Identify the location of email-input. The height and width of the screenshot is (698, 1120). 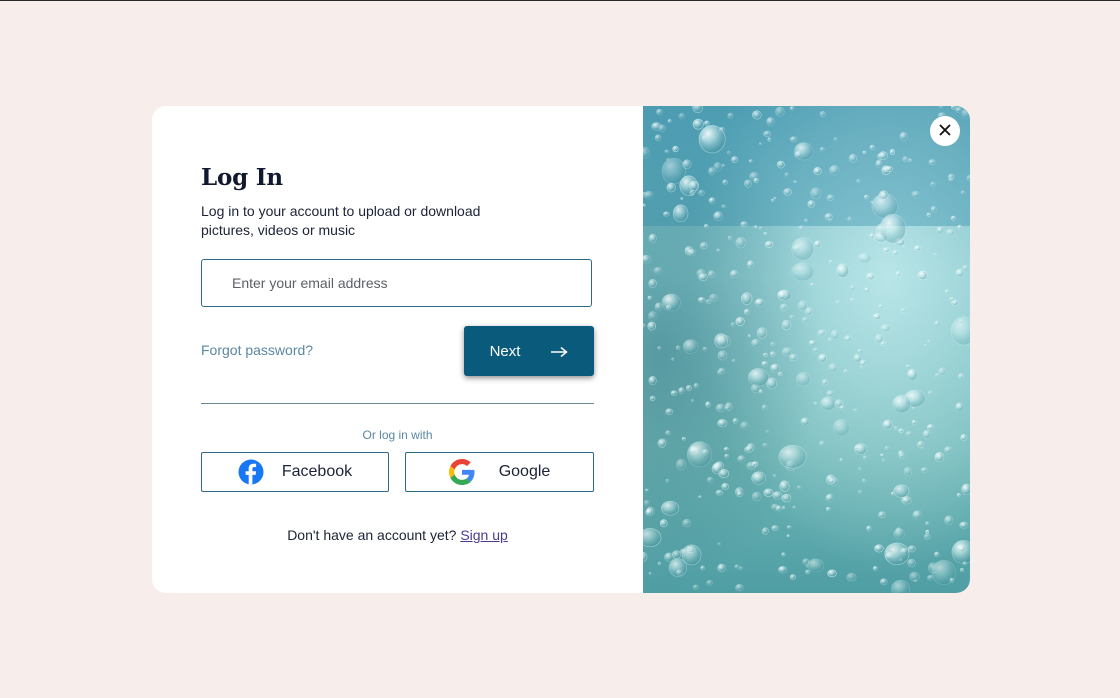
(396, 283).